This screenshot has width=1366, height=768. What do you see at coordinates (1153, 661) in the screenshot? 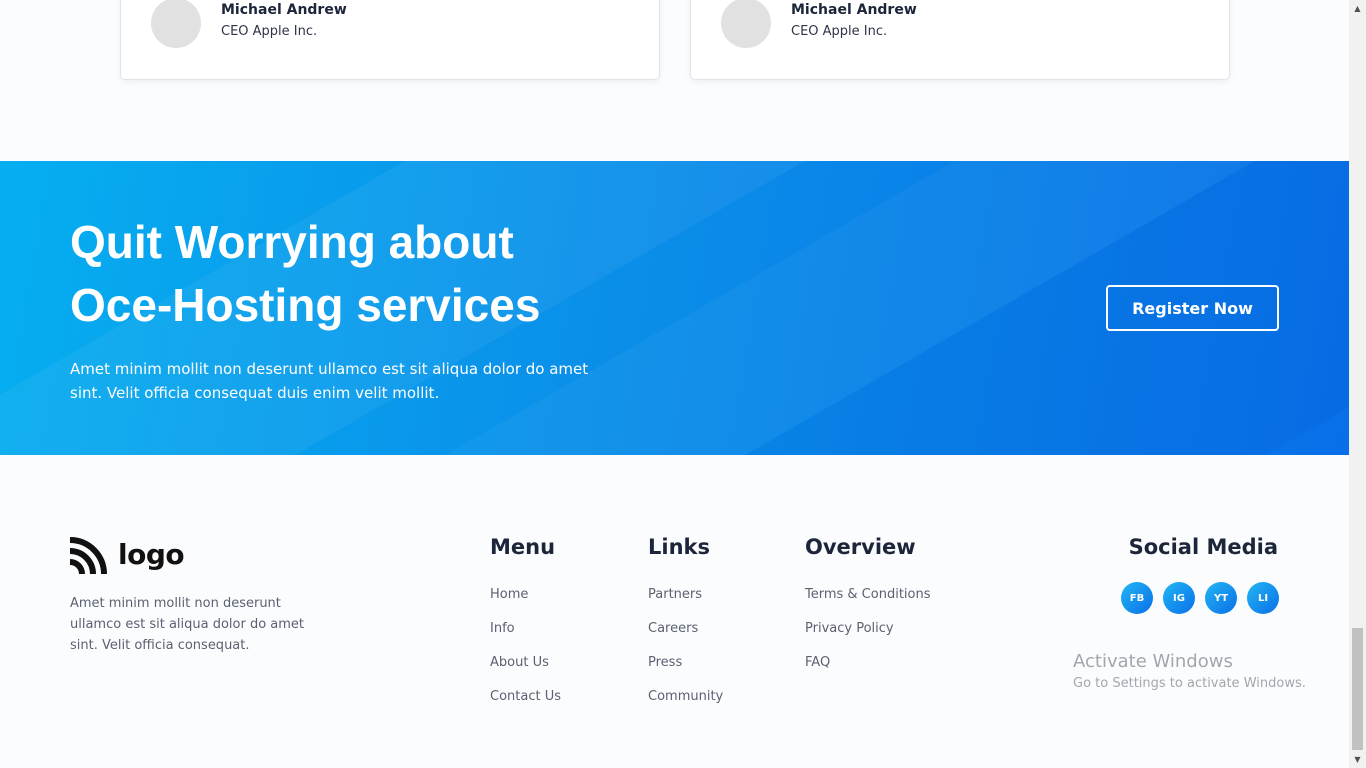
I see `activate-windows-title: Activate Windows` at bounding box center [1153, 661].